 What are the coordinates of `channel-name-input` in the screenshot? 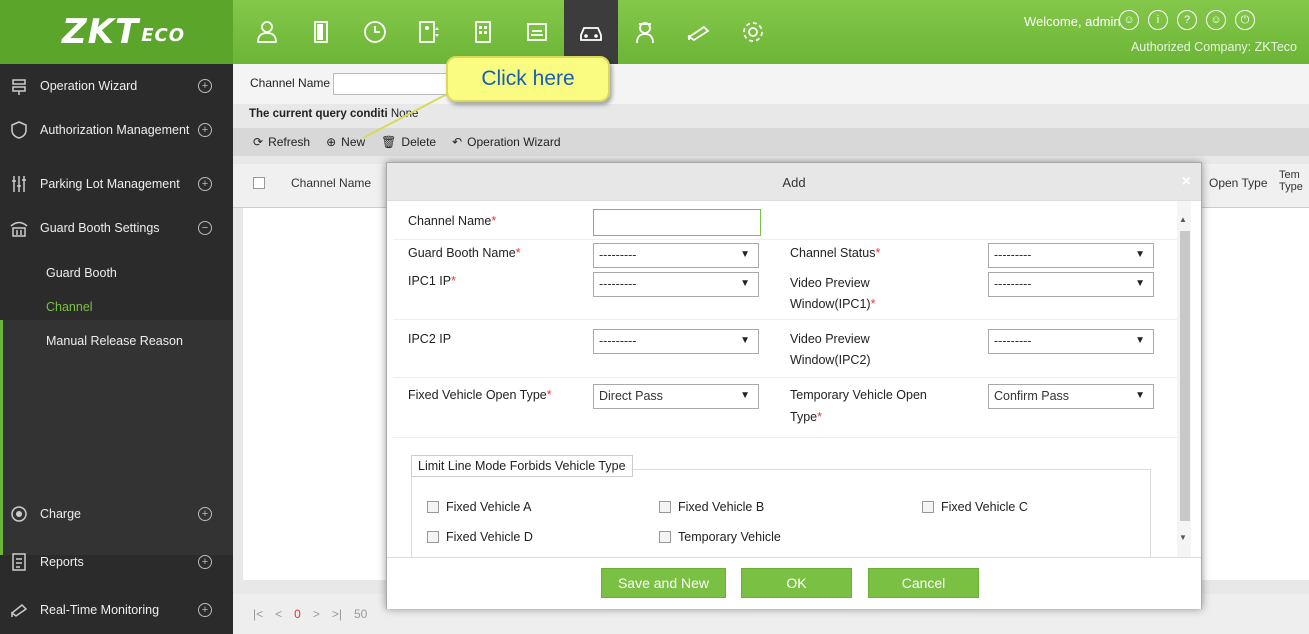 It's located at (677, 222).